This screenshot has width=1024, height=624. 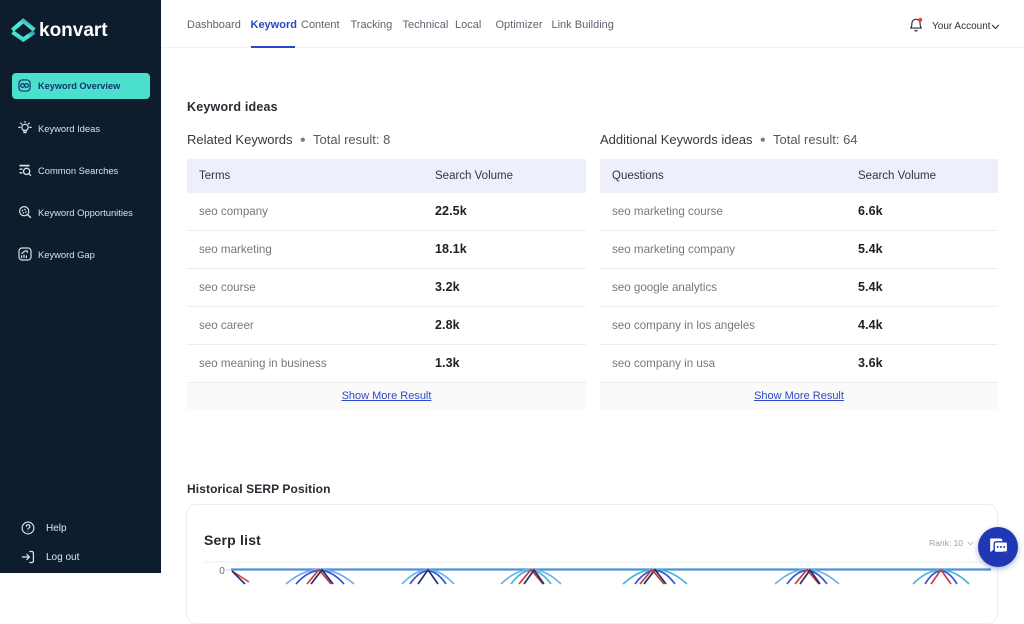 What do you see at coordinates (222, 571) in the screenshot?
I see `svg-text: 0` at bounding box center [222, 571].